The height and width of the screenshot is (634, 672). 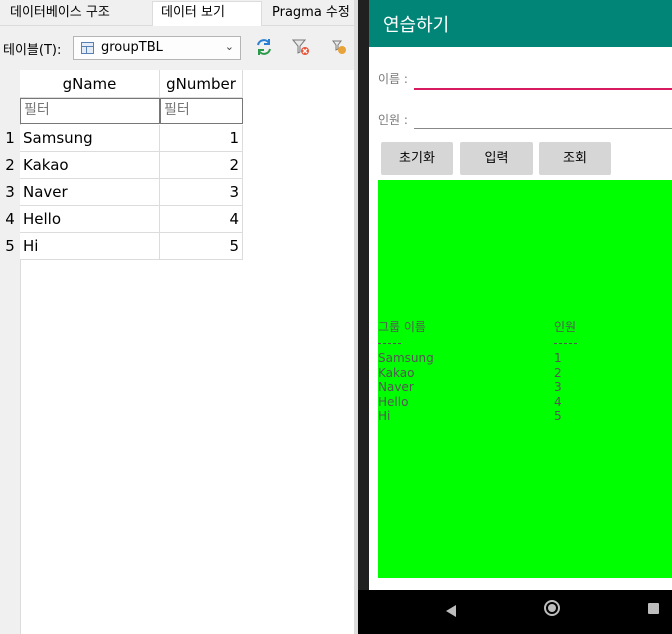 I want to click on row-number: 1, so click(x=10, y=138).